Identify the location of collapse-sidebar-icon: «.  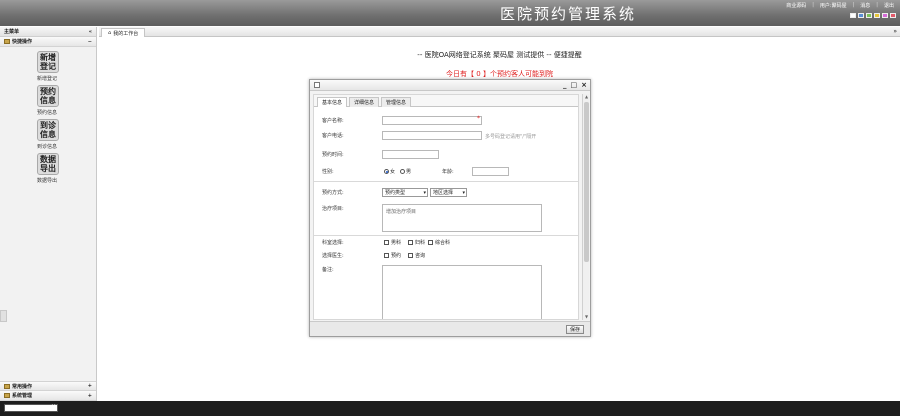
(90, 32).